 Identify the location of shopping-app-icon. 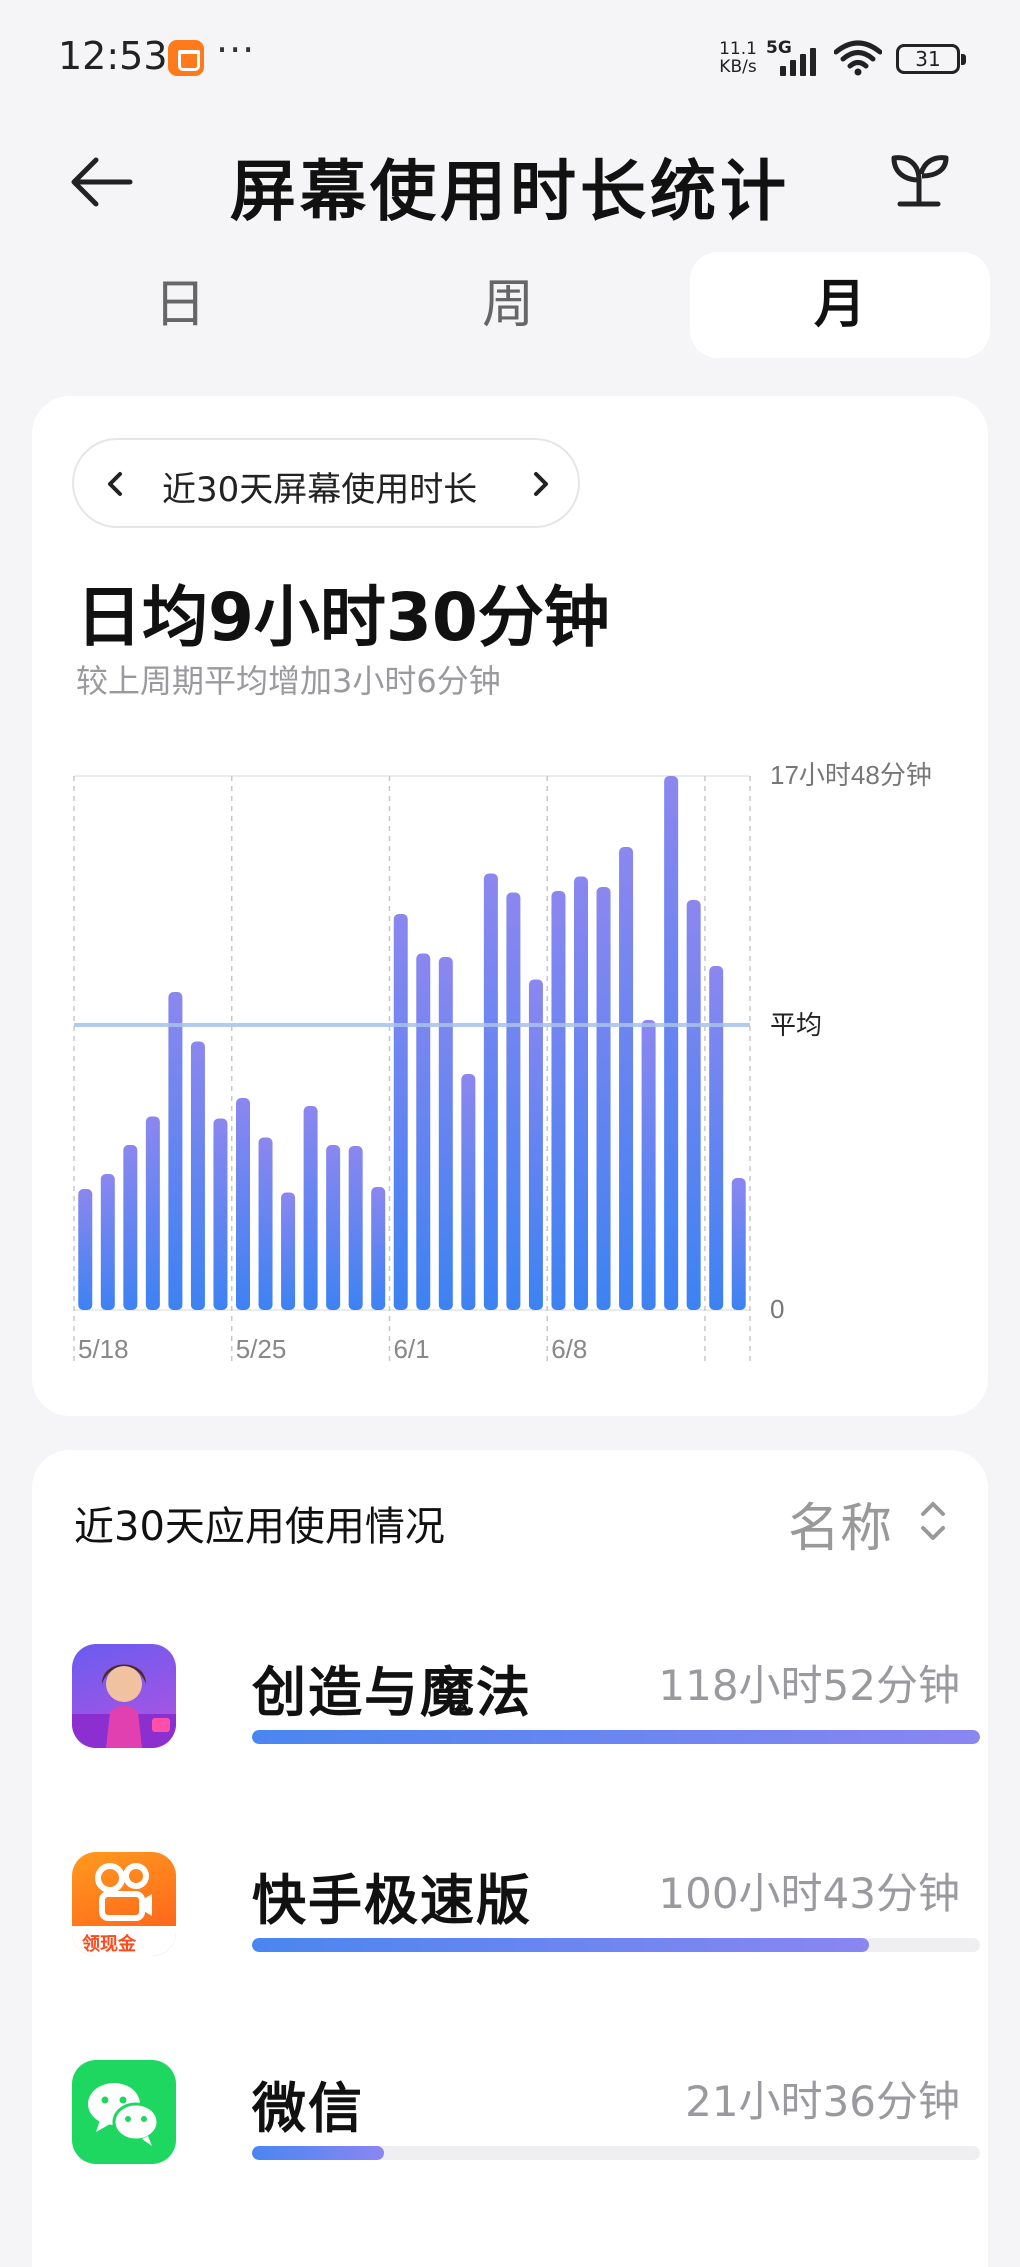
(186, 58).